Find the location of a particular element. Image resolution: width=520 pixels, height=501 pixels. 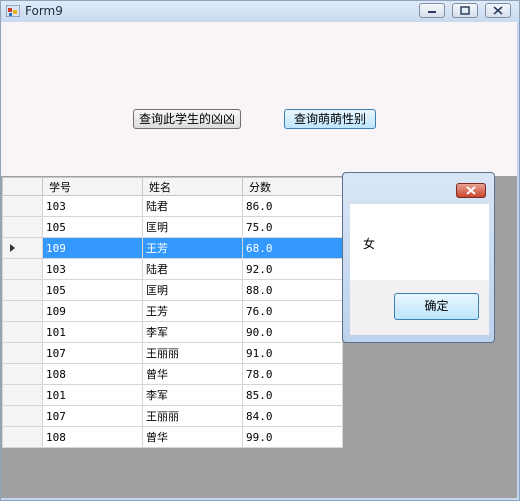

table-row: 108 曾华 99.0 is located at coordinates (172, 437).